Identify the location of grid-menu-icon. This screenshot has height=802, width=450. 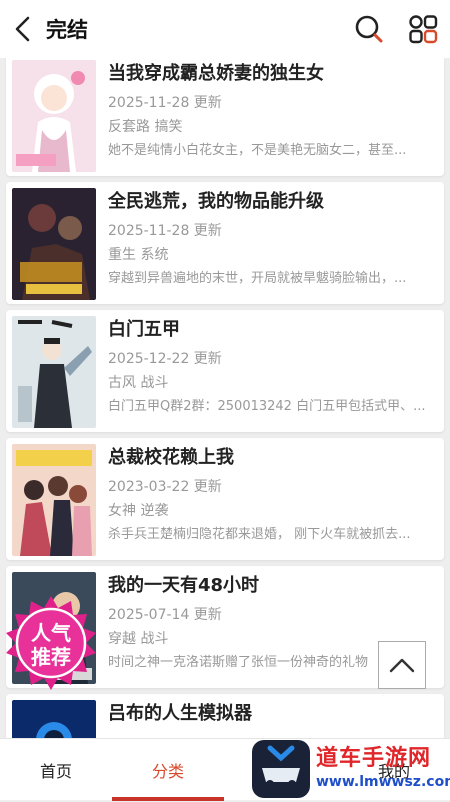
(423, 29).